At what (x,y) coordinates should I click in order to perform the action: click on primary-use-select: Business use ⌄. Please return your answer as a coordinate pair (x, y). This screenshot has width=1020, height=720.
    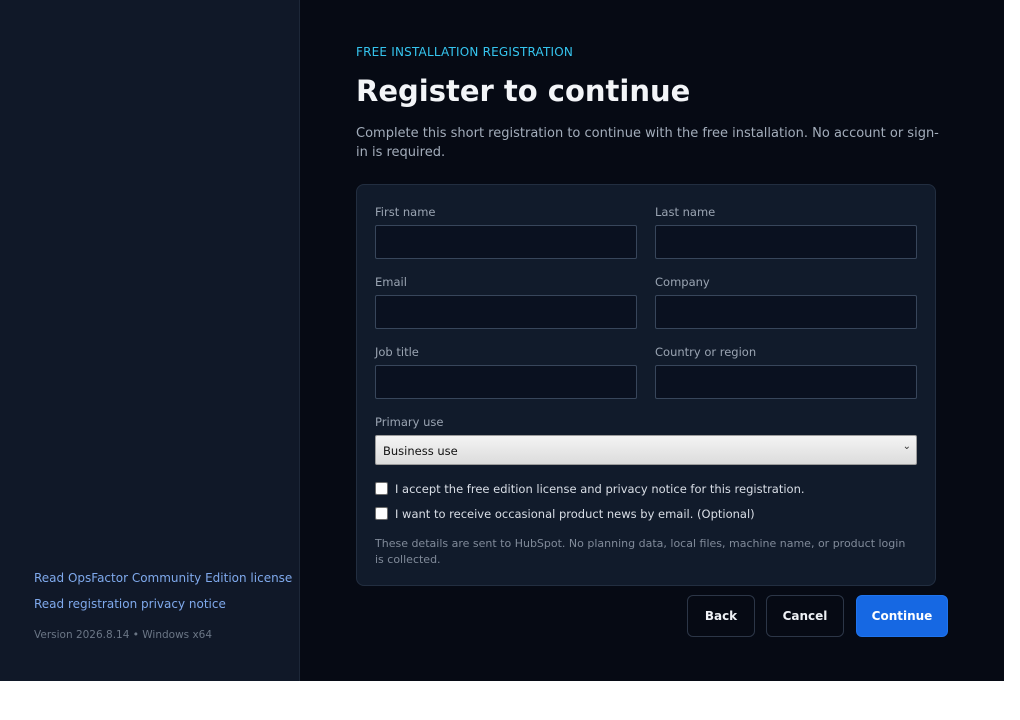
    Looking at the image, I should click on (646, 450).